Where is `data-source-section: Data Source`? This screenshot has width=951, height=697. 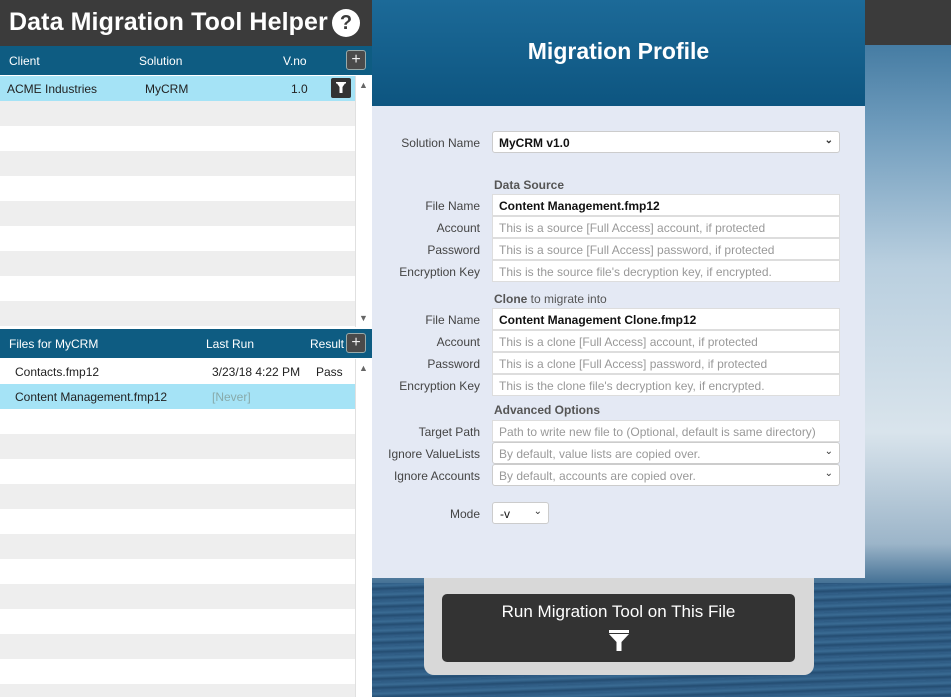
data-source-section: Data Source is located at coordinates (529, 185).